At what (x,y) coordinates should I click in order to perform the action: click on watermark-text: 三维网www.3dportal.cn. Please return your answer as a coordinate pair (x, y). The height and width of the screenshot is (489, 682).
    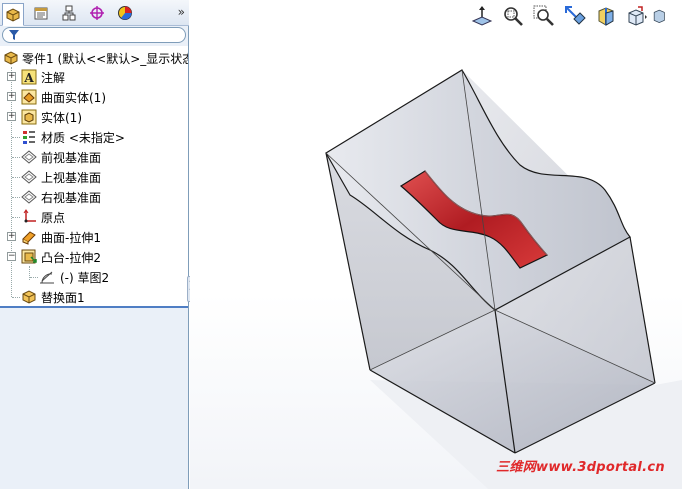
    Looking at the image, I should click on (580, 467).